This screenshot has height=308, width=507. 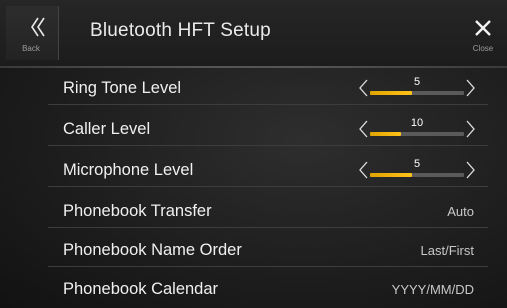 I want to click on close-icon, so click(x=483, y=28).